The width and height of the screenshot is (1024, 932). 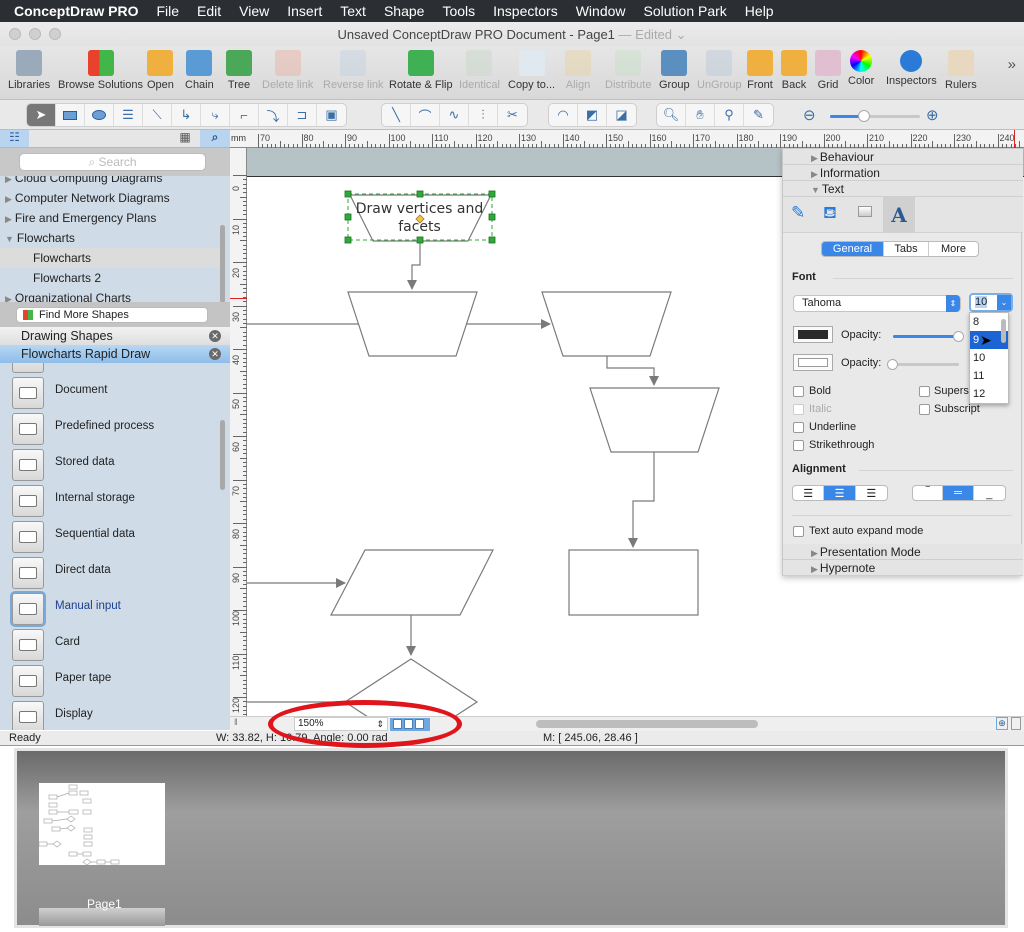 What do you see at coordinates (28, 537) in the screenshot?
I see `shape-thumbnail-sequential-data` at bounding box center [28, 537].